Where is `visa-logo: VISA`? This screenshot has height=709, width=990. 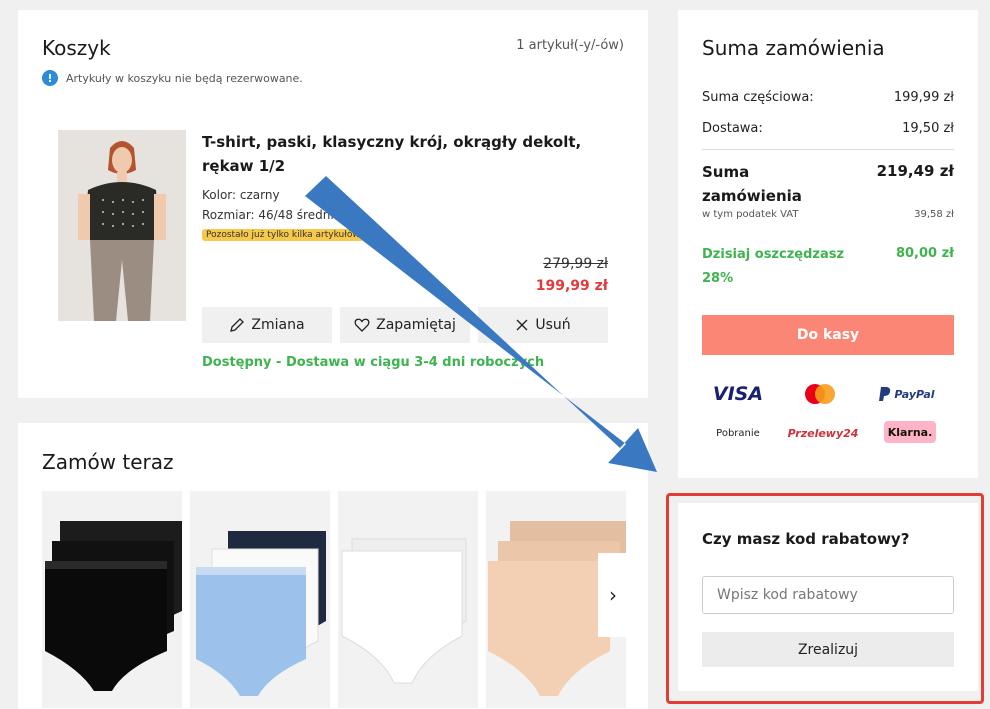 visa-logo: VISA is located at coordinates (738, 394).